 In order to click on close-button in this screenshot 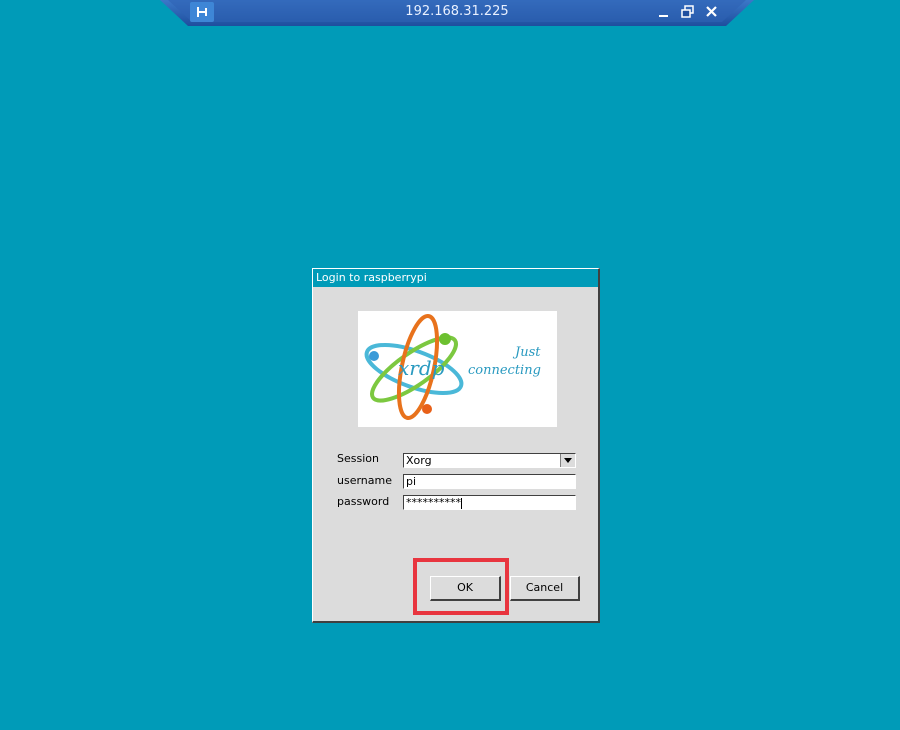, I will do `click(712, 12)`.